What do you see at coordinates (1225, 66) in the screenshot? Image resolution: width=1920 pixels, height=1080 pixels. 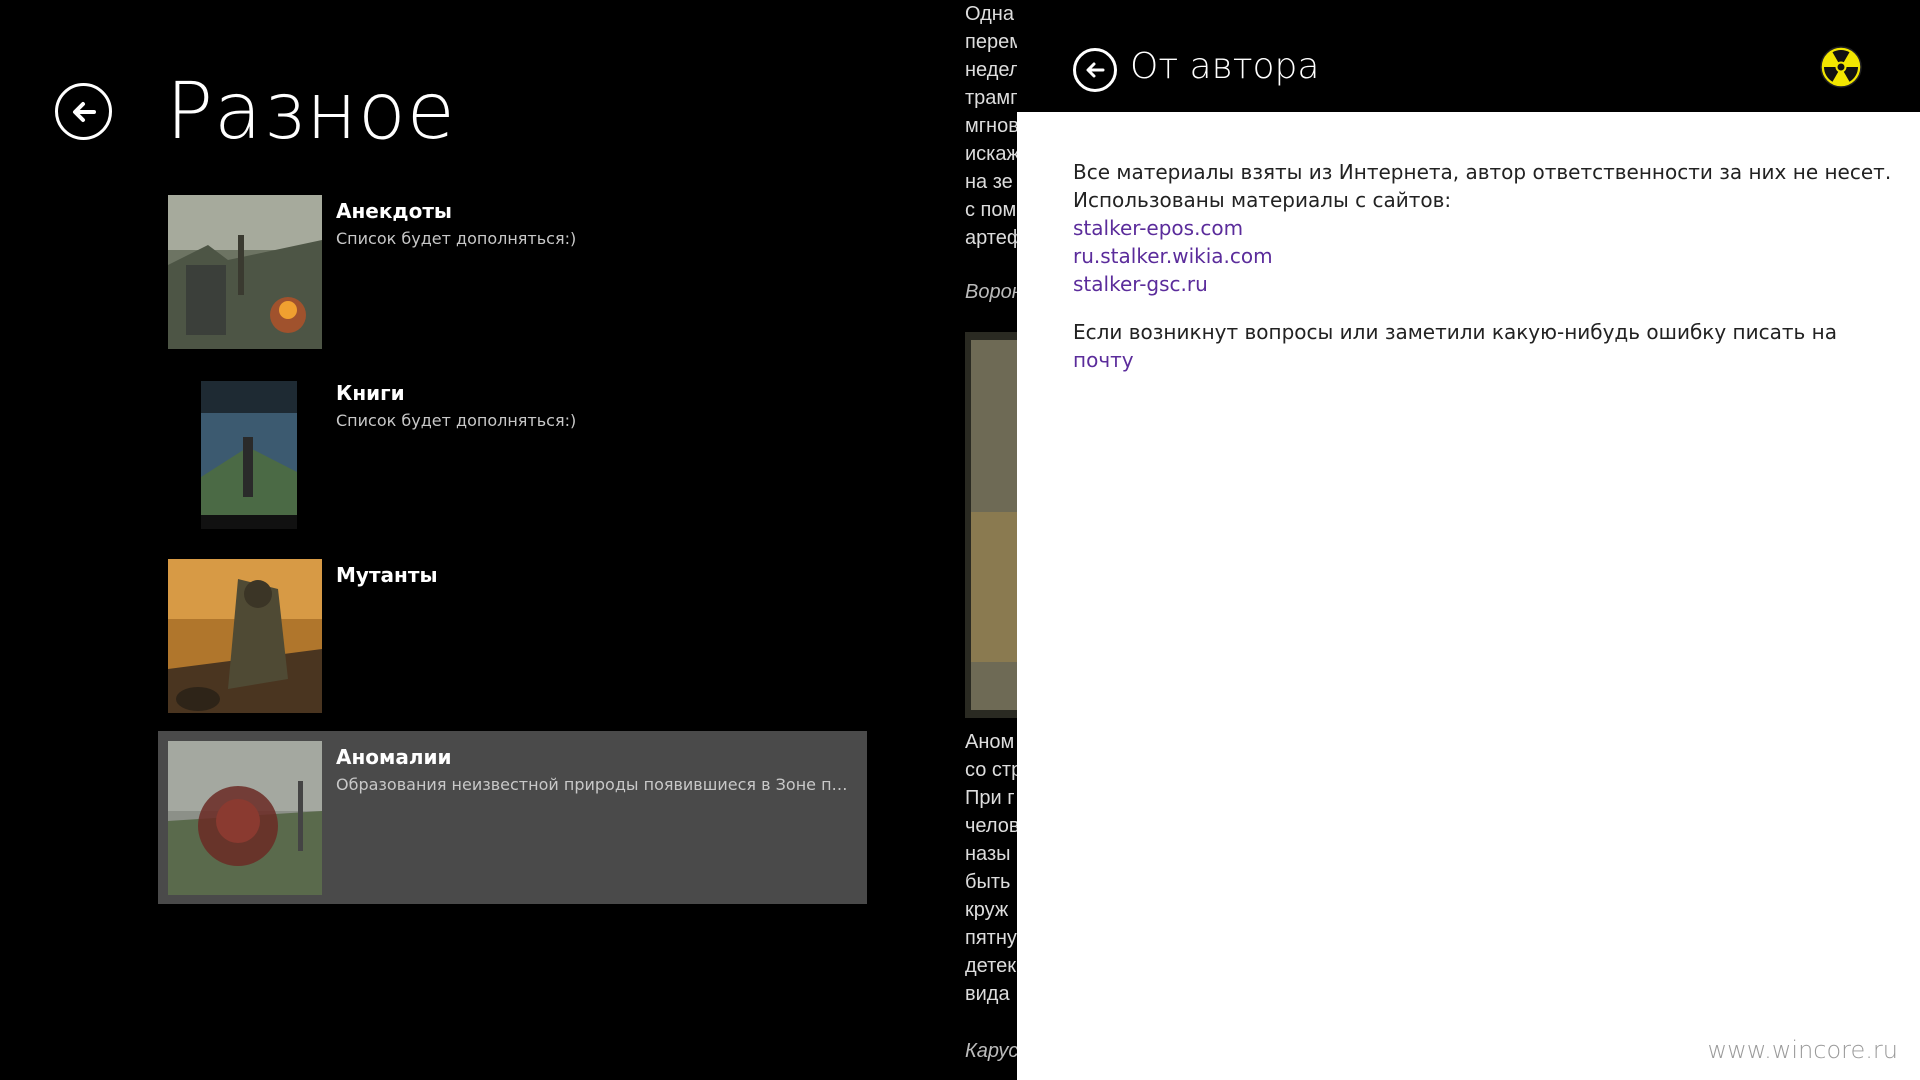 I see `flyout-title: От автора` at bounding box center [1225, 66].